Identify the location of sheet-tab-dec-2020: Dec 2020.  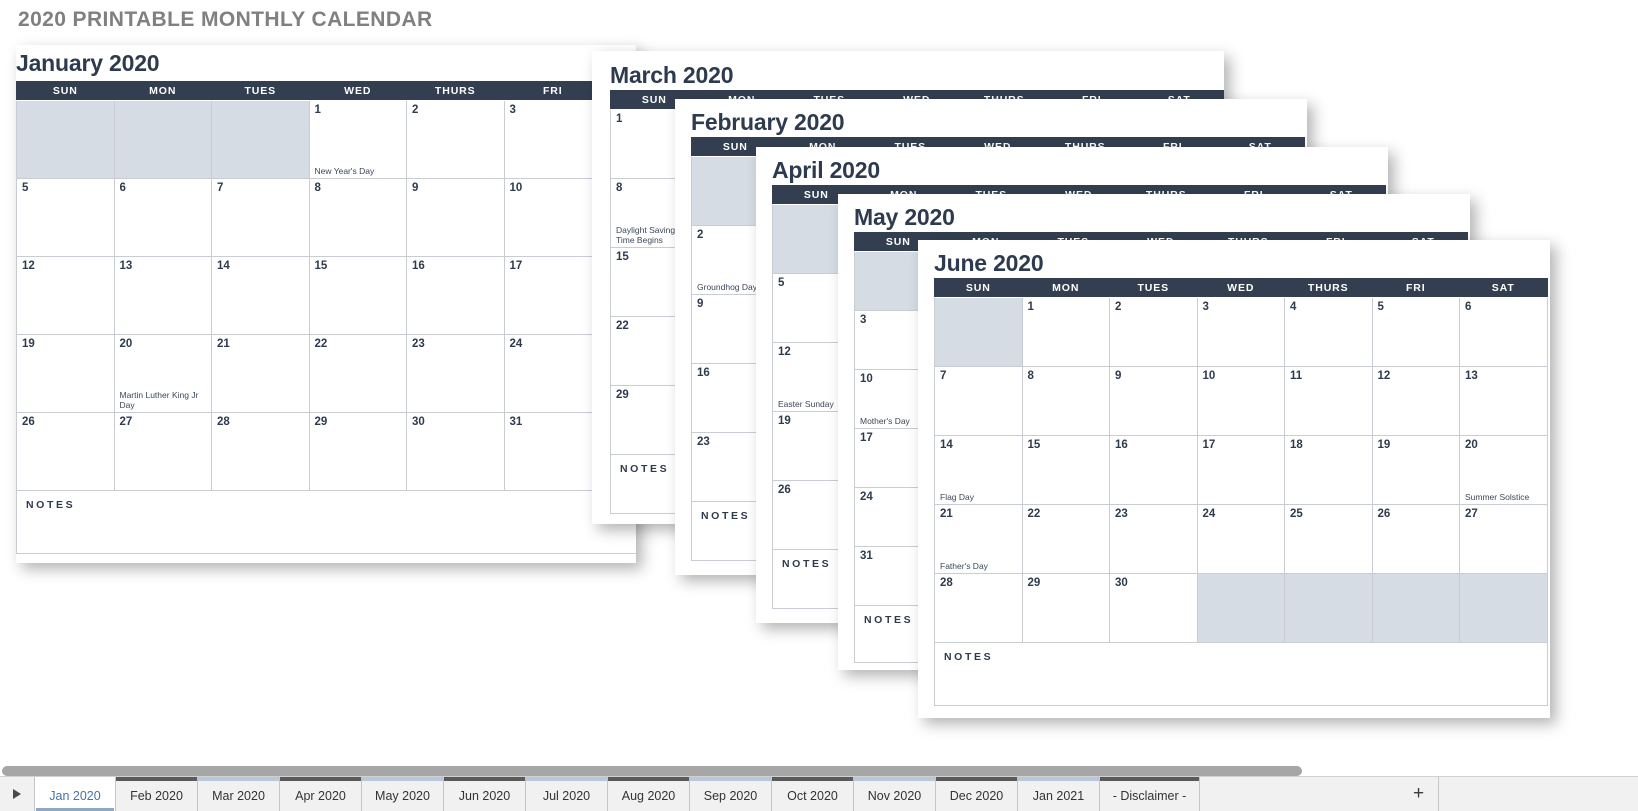
(977, 794).